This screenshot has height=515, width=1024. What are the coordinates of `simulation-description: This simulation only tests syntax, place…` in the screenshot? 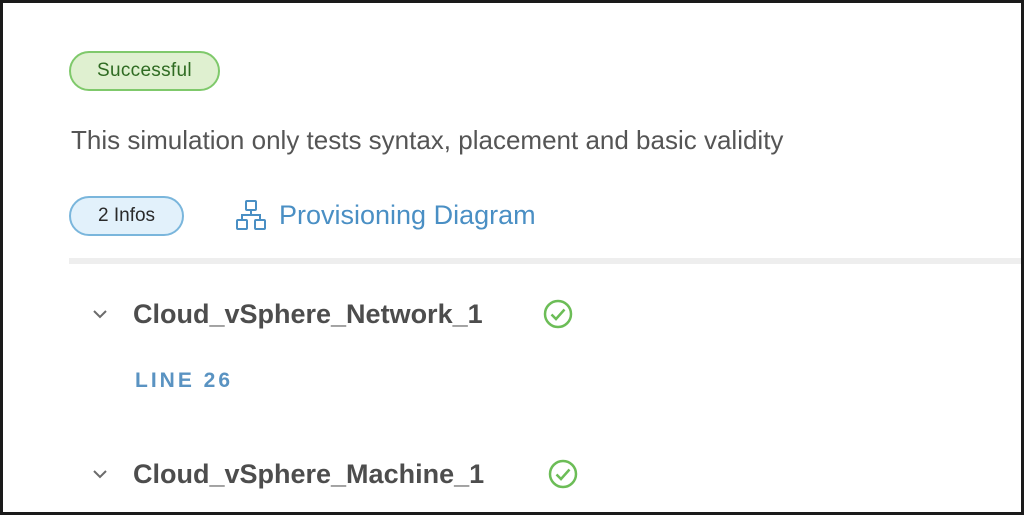 It's located at (427, 140).